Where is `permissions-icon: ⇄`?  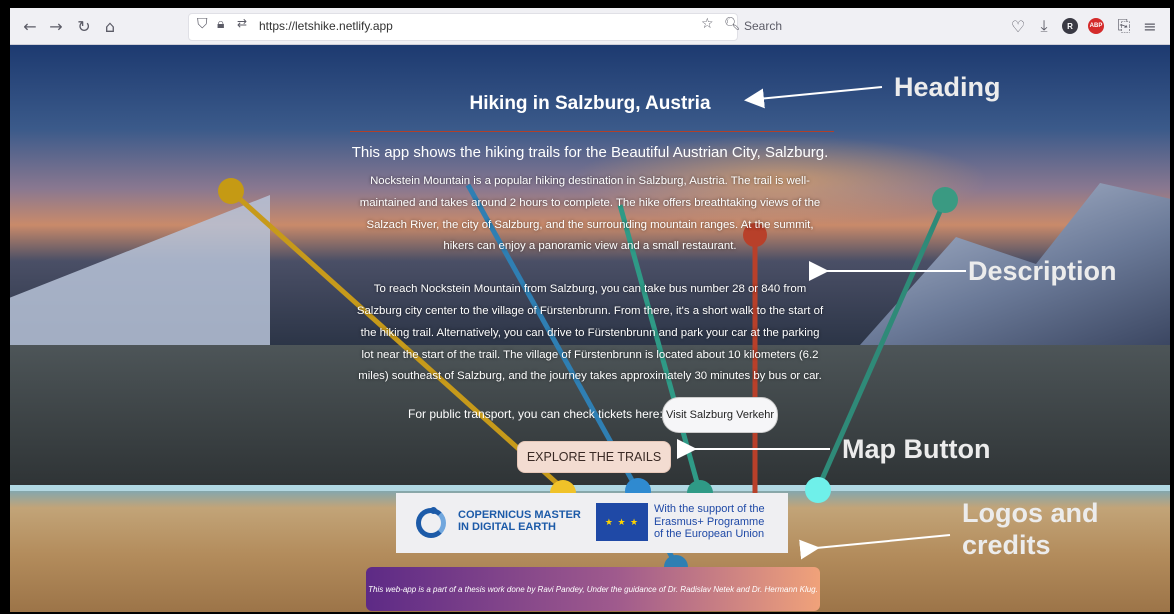
permissions-icon: ⇄ is located at coordinates (242, 23).